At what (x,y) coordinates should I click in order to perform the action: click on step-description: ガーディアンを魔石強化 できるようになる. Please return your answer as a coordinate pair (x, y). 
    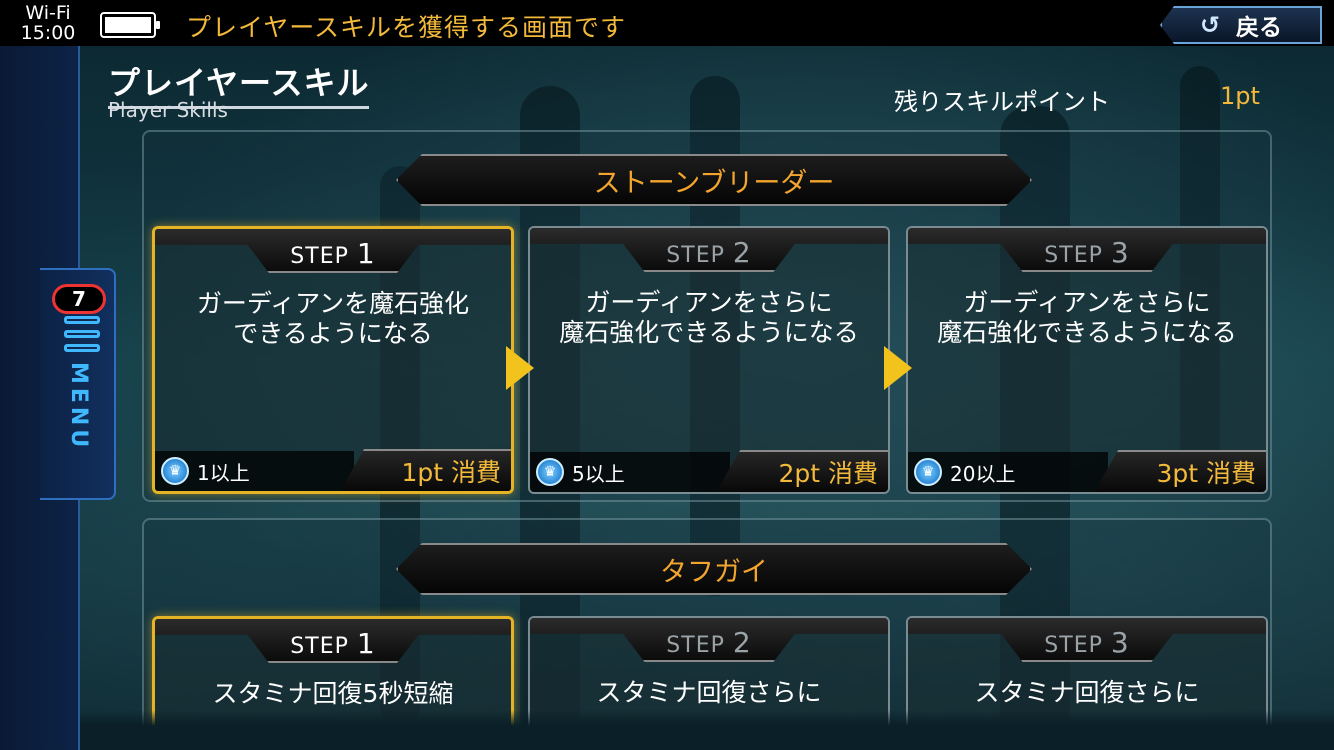
    Looking at the image, I should click on (333, 318).